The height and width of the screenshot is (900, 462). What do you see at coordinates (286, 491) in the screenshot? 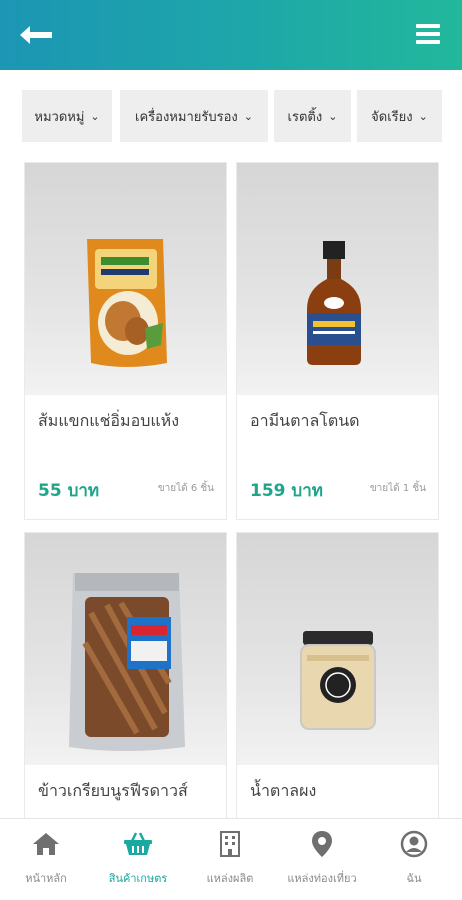
I see `product-price: 159 บาท` at bounding box center [286, 491].